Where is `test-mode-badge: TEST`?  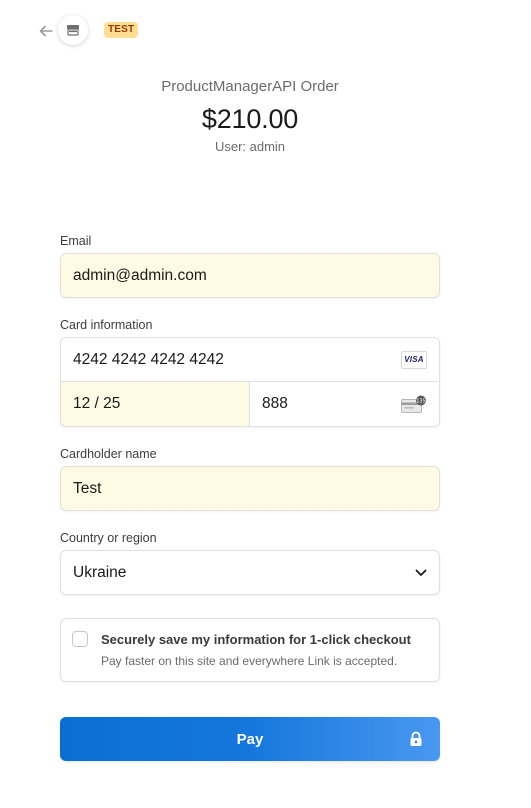
test-mode-badge: TEST is located at coordinates (121, 30).